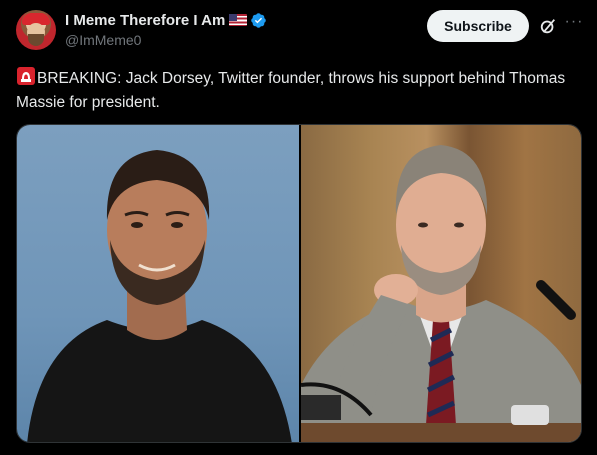  I want to click on siren-emoji-icon, so click(26, 76).